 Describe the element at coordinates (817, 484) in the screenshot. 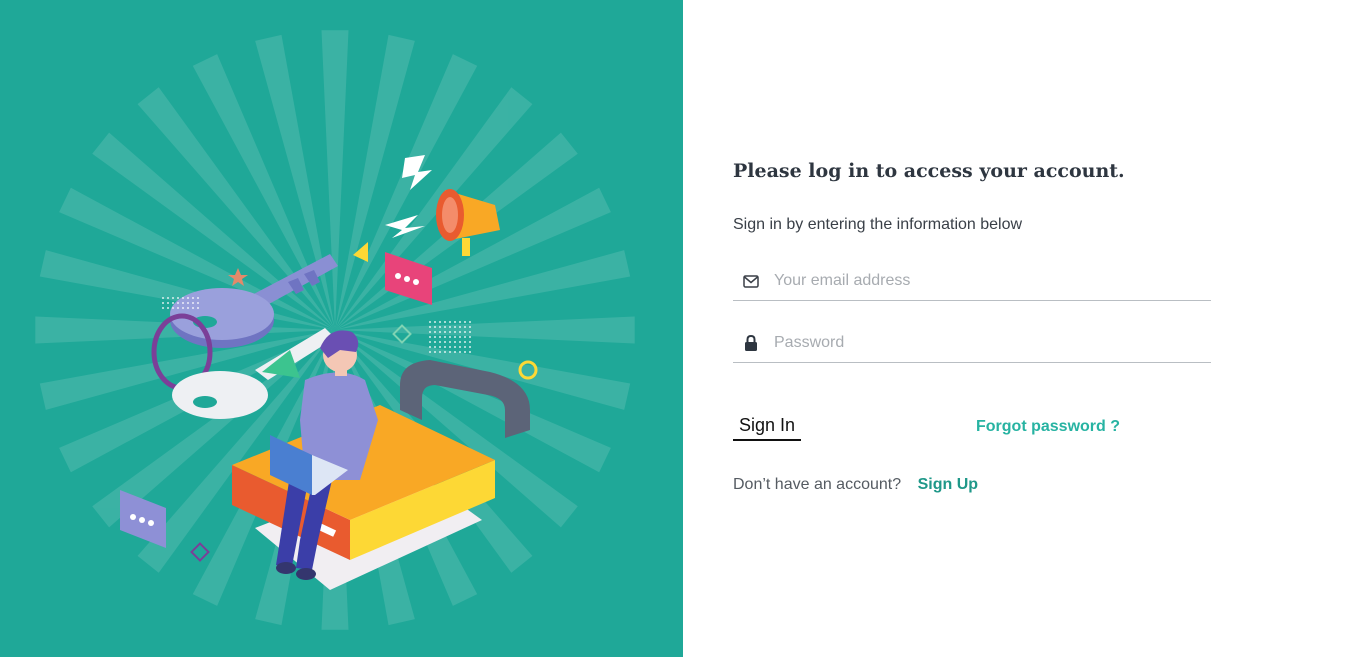

I see `signup-prompt: Don’t have an account?` at that location.